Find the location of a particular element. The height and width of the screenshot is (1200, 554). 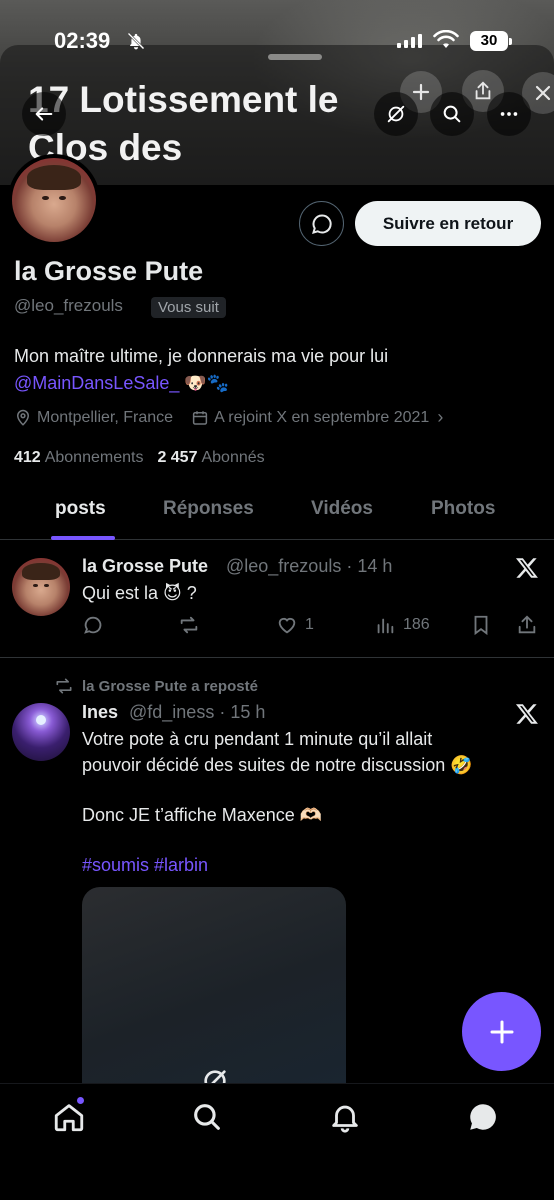

search-button is located at coordinates (452, 114).